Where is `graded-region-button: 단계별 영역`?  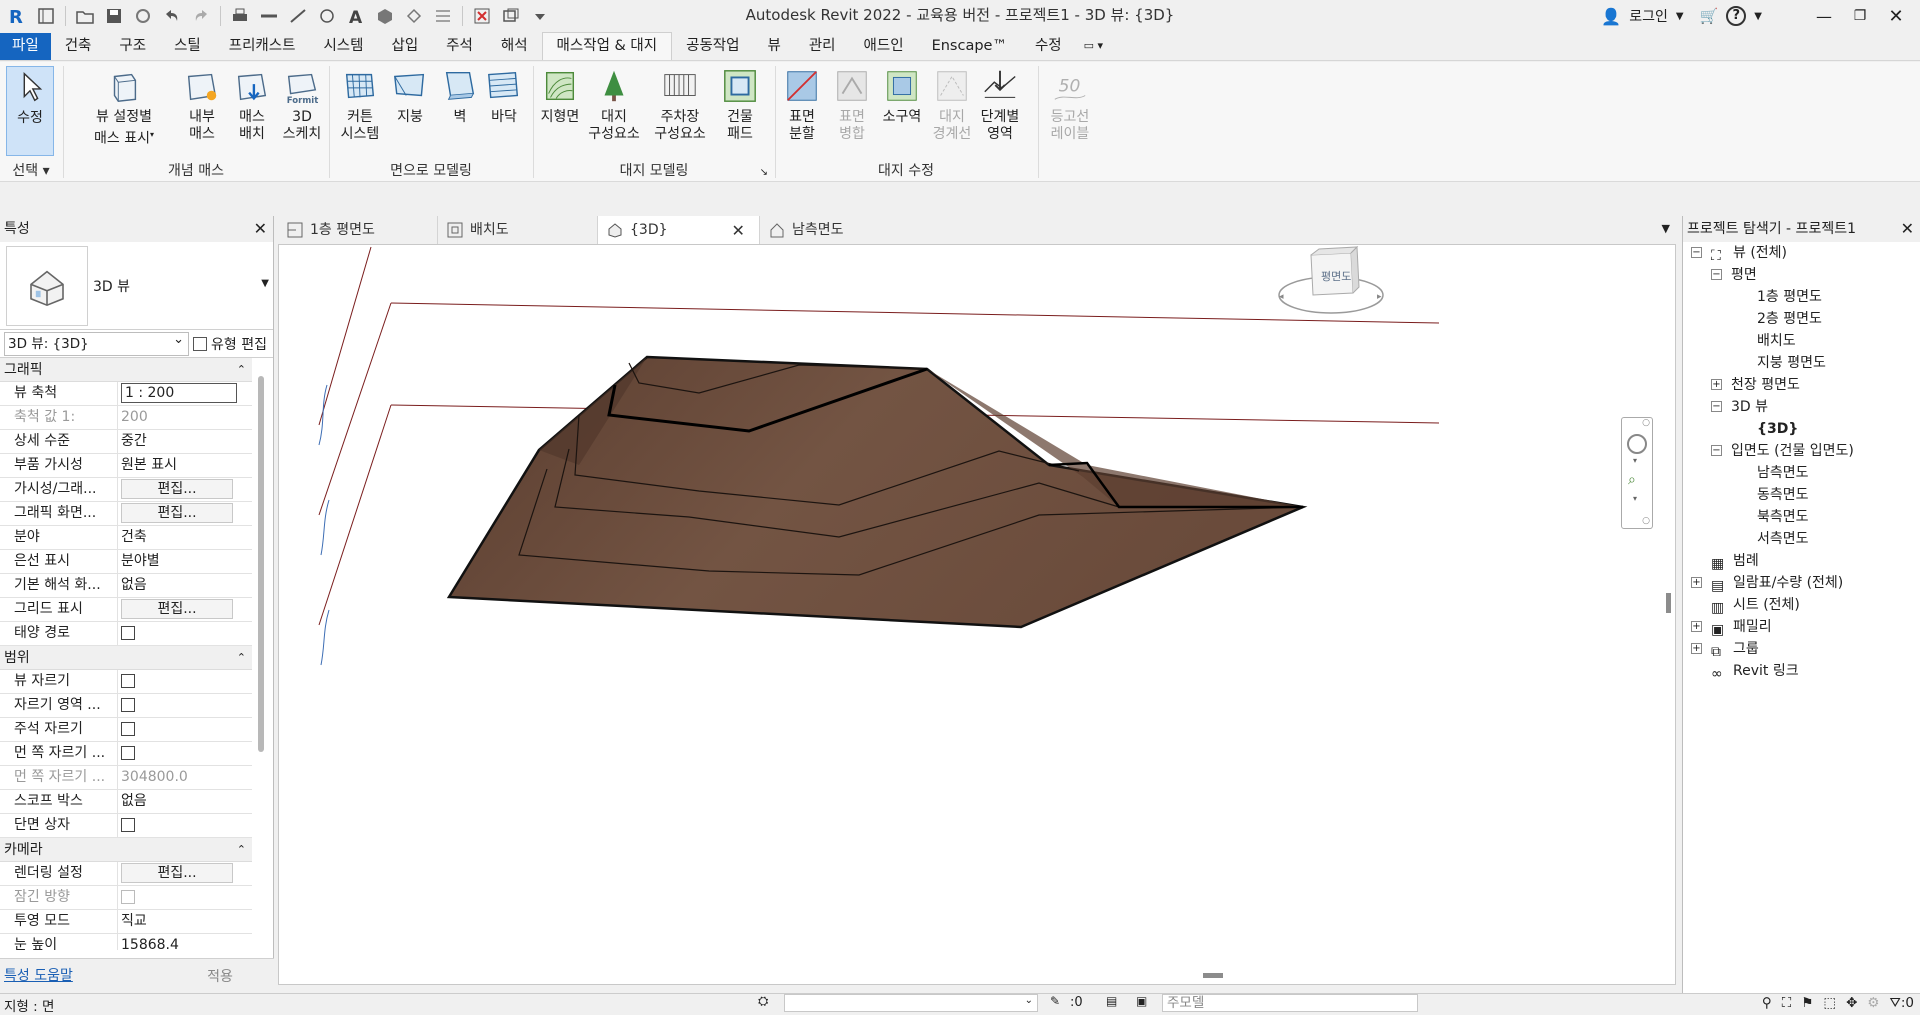
graded-region-button: 단계별 영역 is located at coordinates (1000, 104).